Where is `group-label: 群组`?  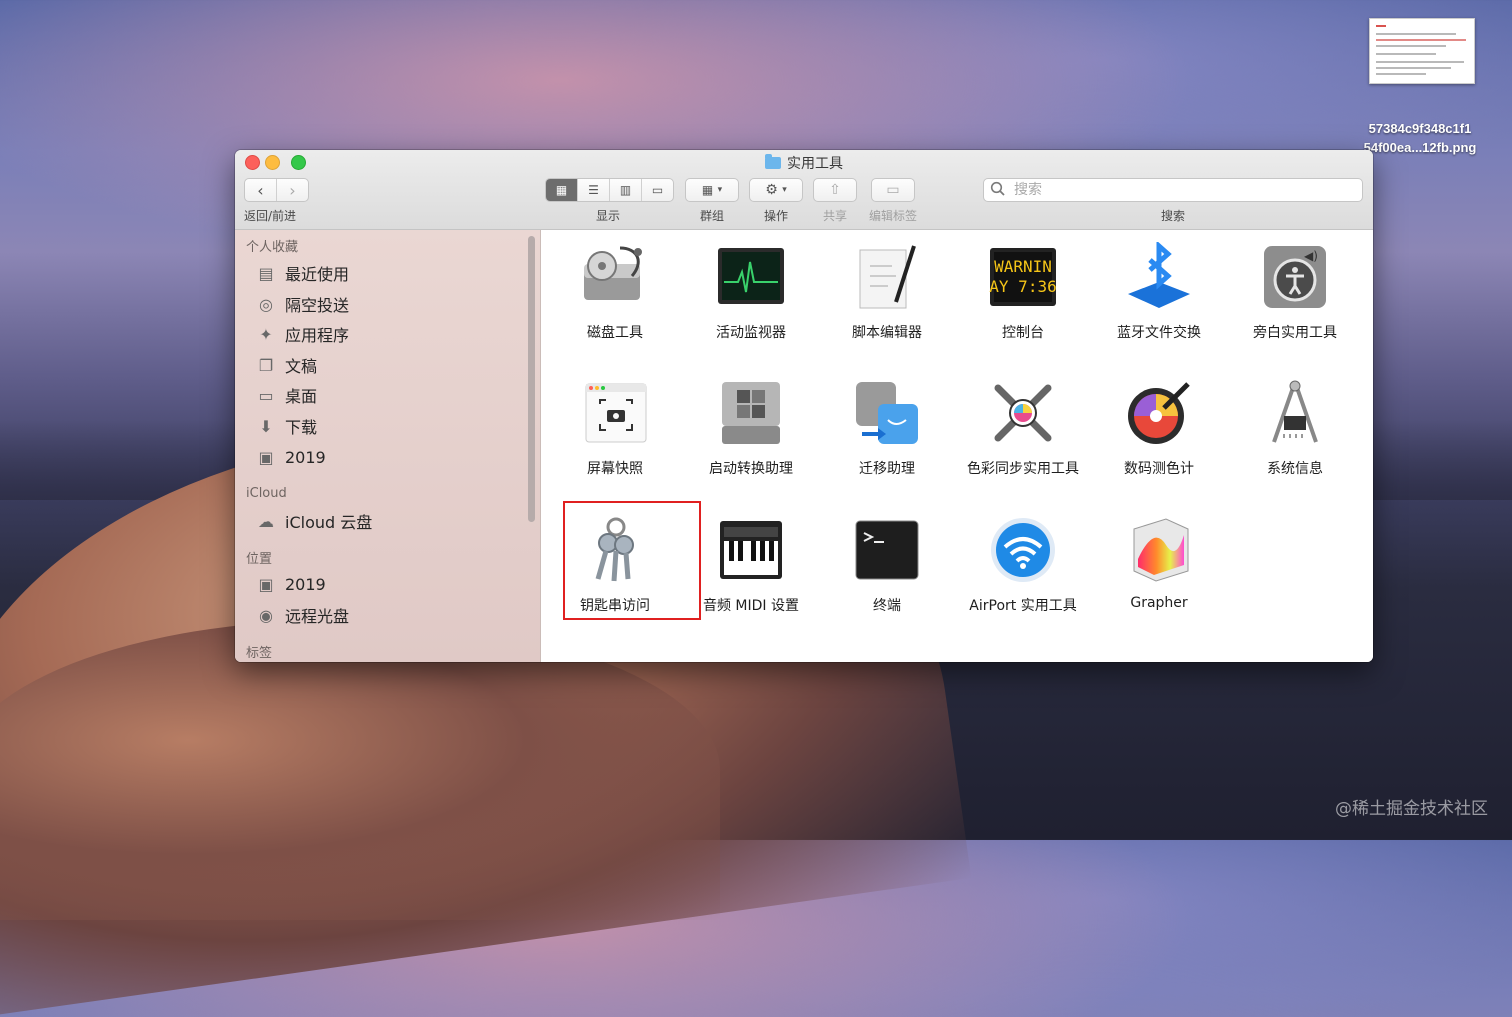 group-label: 群组 is located at coordinates (711, 216).